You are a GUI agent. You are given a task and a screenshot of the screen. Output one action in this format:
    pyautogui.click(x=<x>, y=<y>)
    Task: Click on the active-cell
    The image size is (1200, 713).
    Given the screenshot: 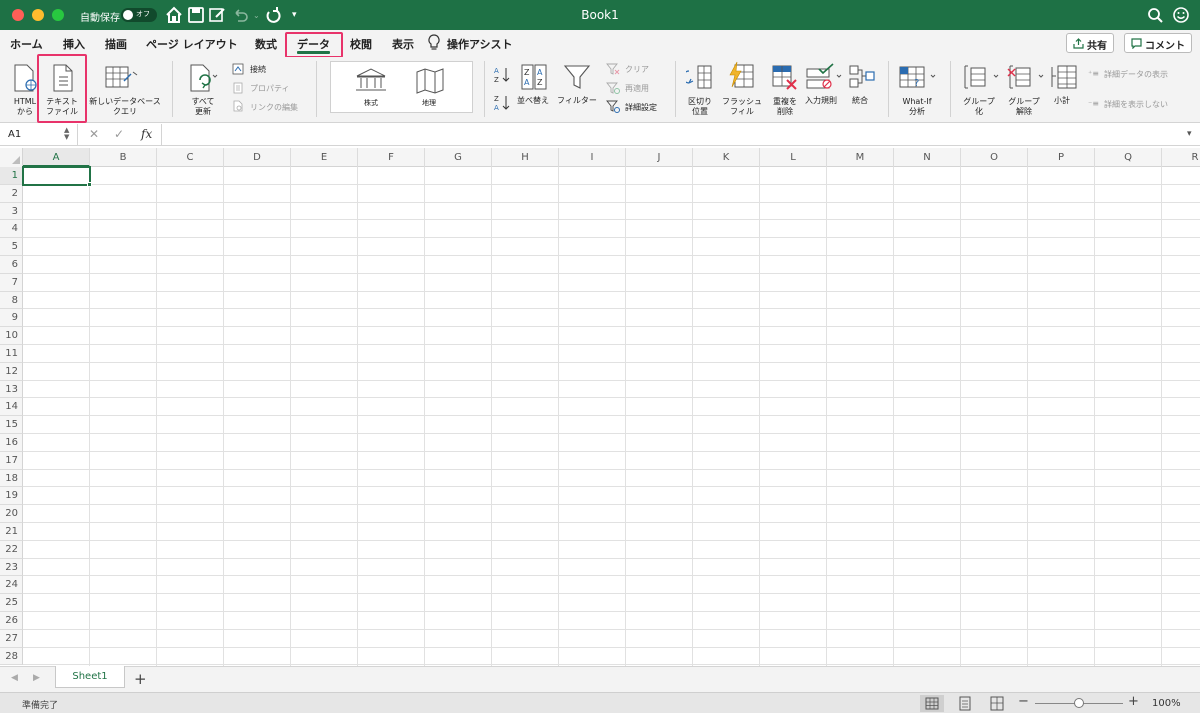 What is the action you would take?
    pyautogui.click(x=56, y=176)
    